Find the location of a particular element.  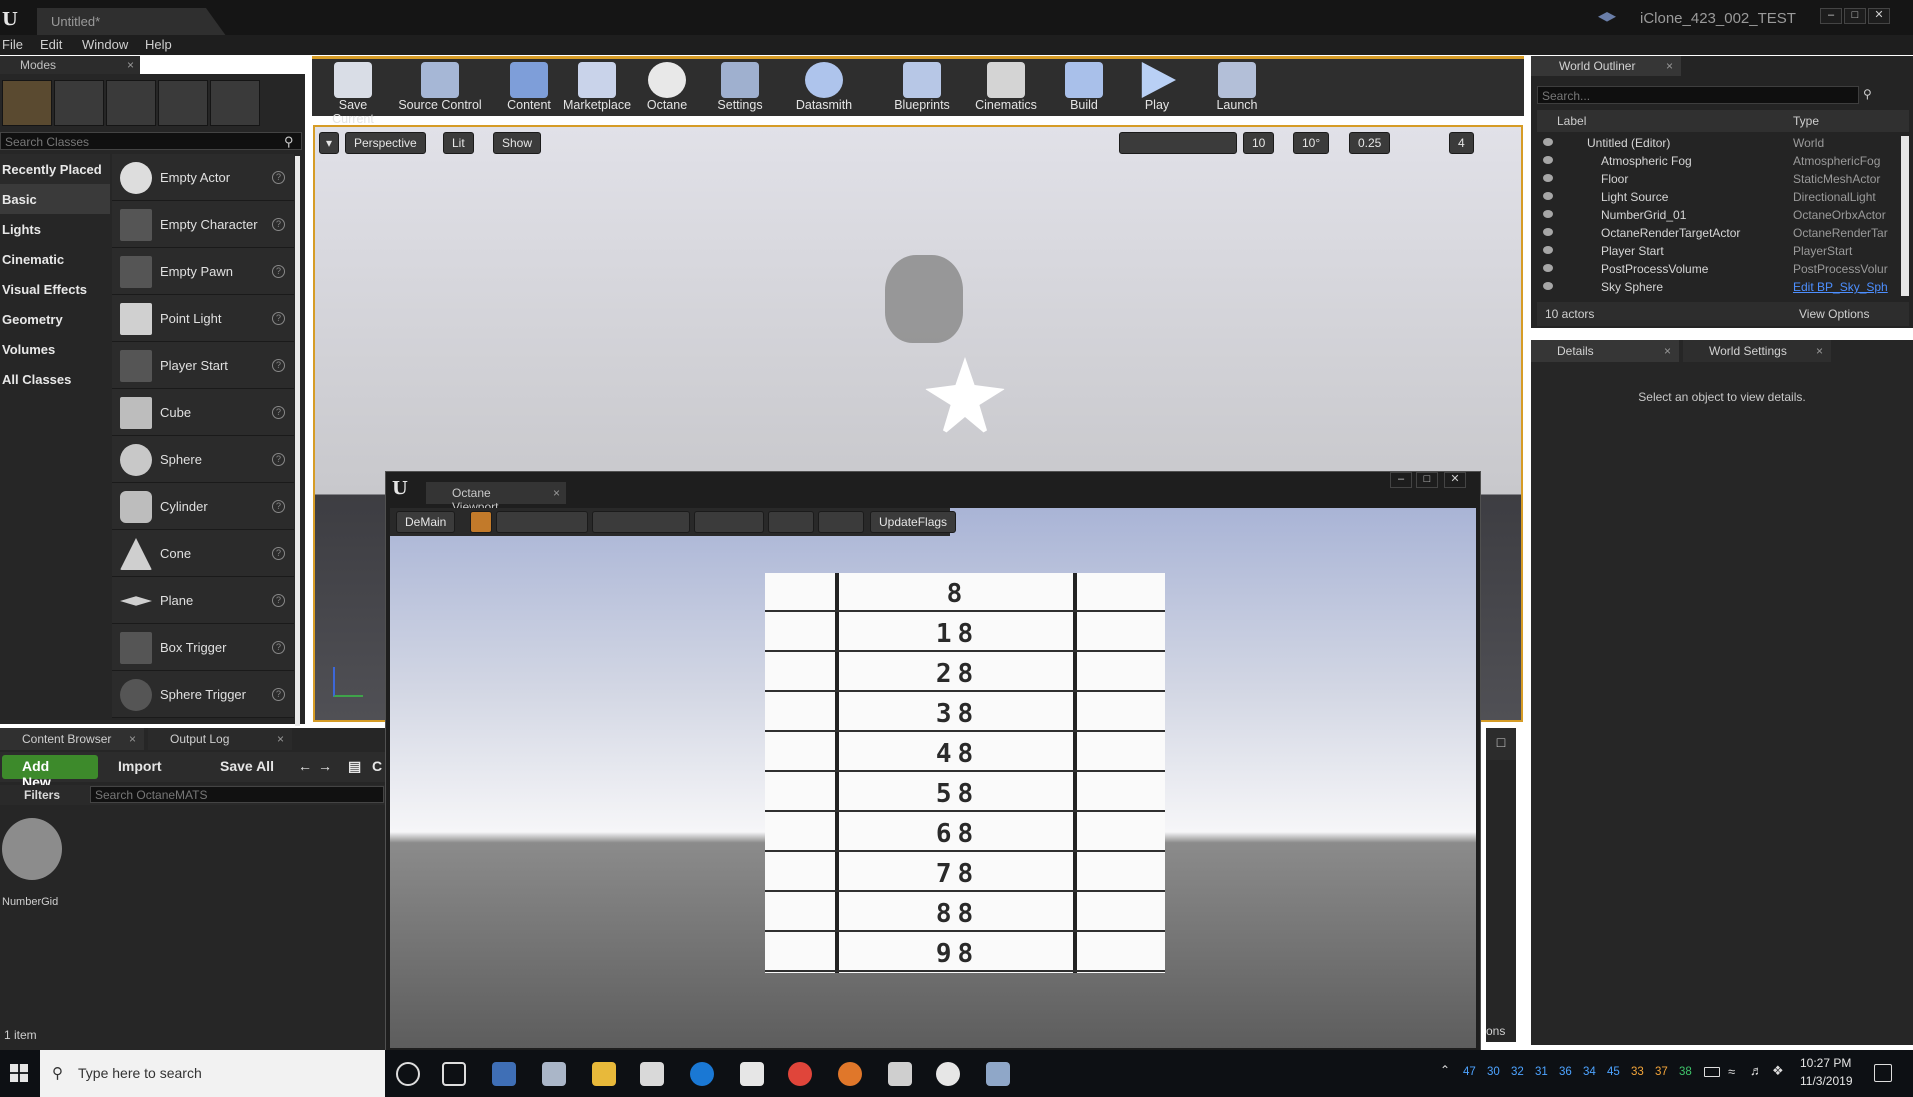

path-crumb: C is located at coordinates (377, 766).